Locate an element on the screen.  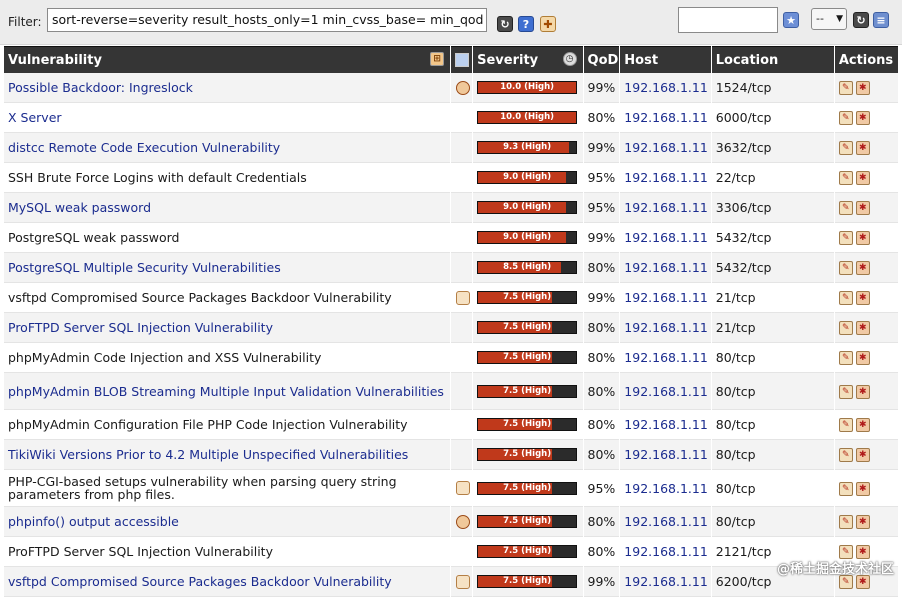
vulnerability-link: MySQL weak password is located at coordinates (79, 207).